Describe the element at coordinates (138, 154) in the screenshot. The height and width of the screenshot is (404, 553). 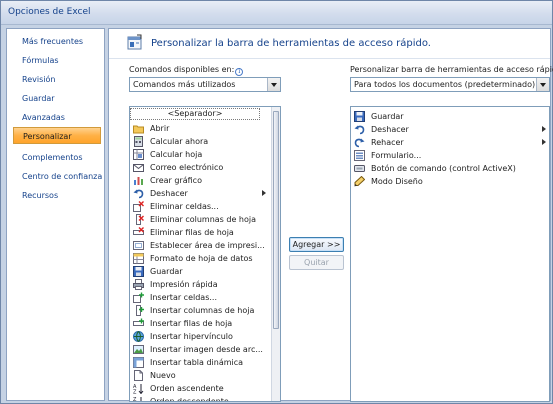
I see `calculator-sheet-icon` at that location.